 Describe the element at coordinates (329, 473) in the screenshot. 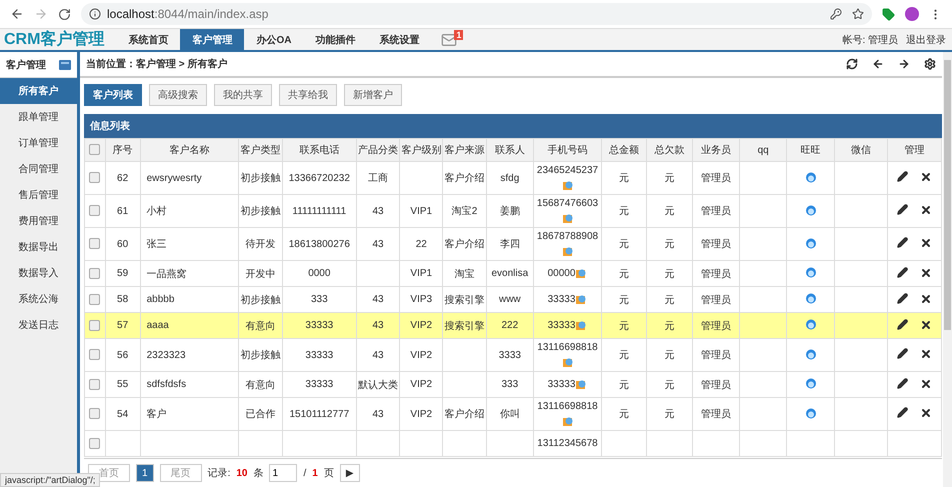

I see `page-unit: 页` at that location.